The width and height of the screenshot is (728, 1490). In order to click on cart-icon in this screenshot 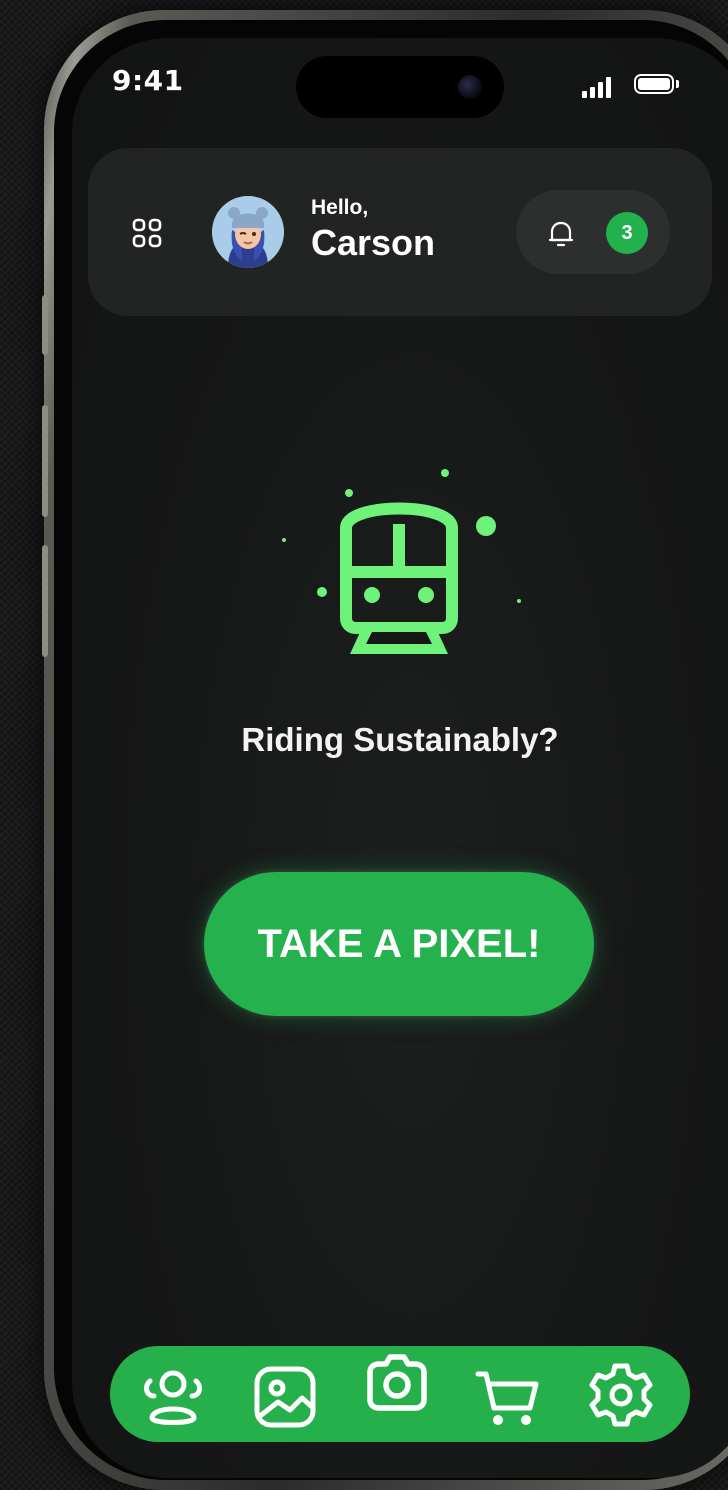, I will do `click(509, 1397)`.